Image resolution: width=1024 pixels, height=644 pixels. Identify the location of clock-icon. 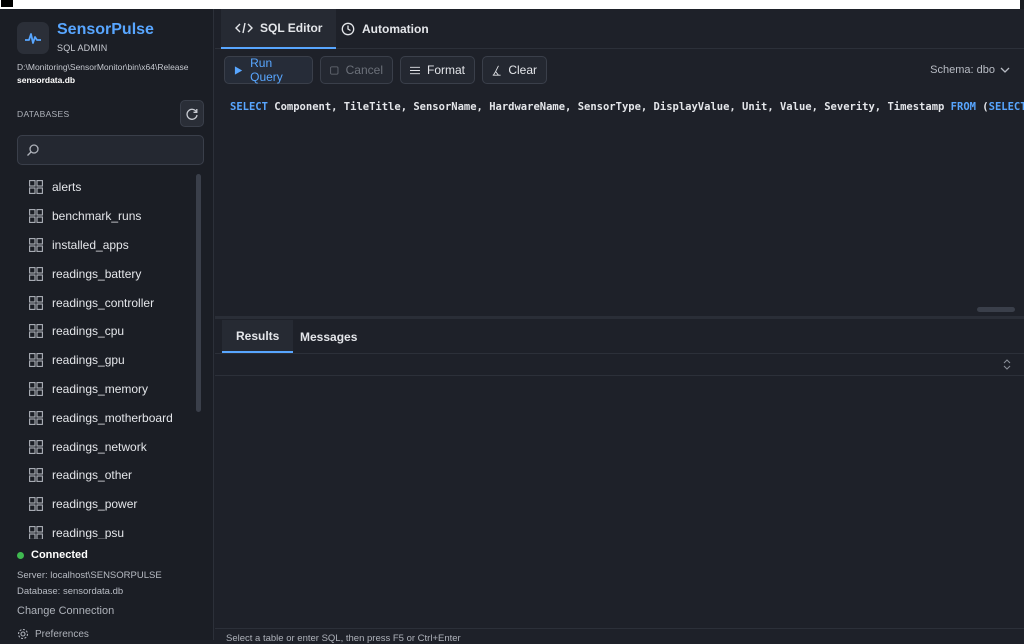
(348, 29).